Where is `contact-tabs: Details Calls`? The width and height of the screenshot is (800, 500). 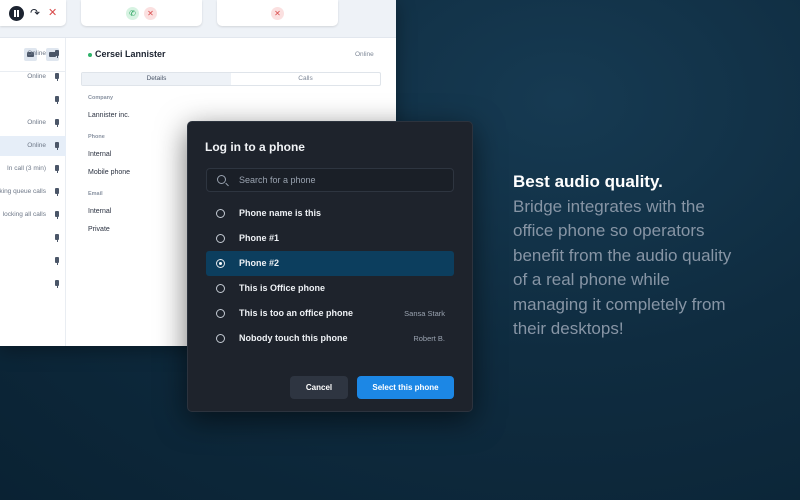 contact-tabs: Details Calls is located at coordinates (231, 79).